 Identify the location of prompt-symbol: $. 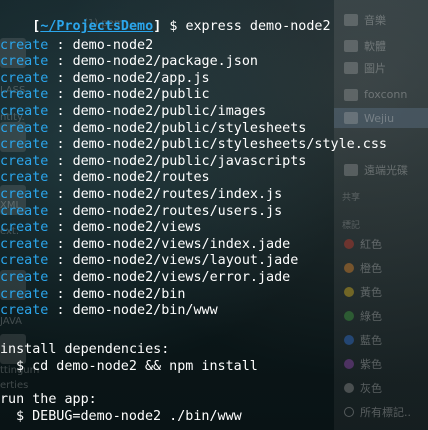
(173, 26).